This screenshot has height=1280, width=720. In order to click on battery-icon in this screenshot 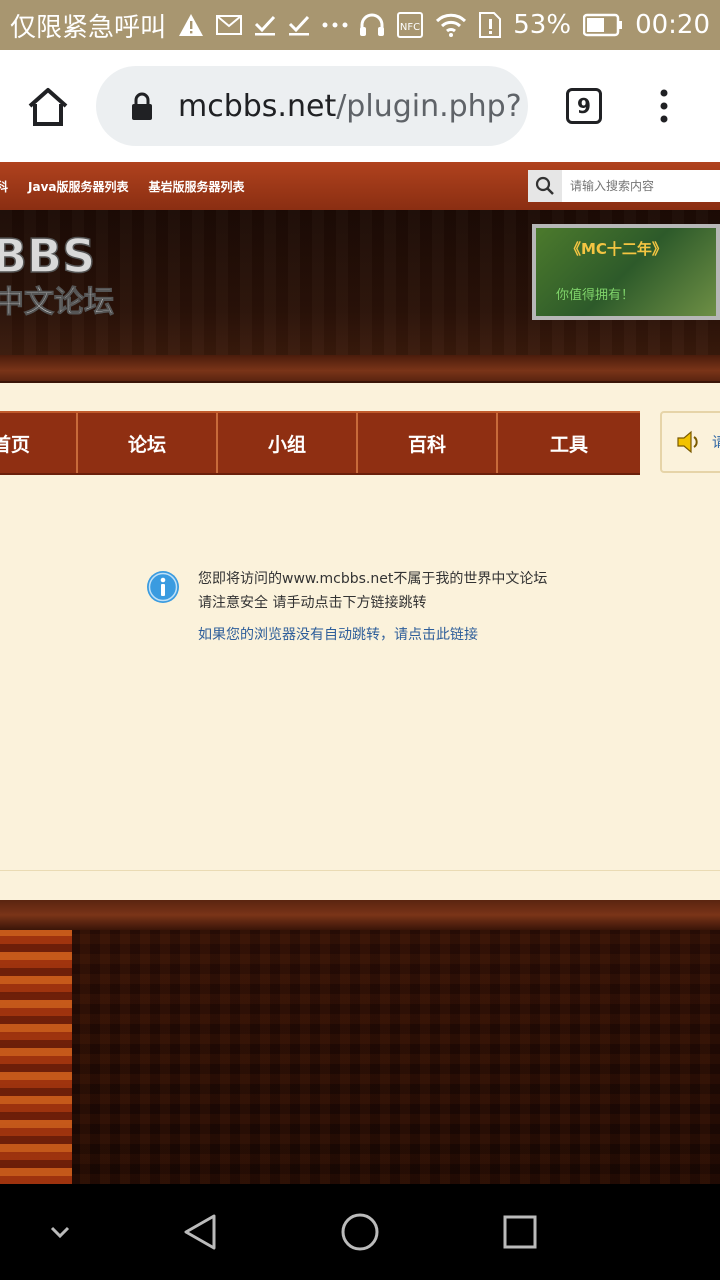, I will do `click(603, 25)`.